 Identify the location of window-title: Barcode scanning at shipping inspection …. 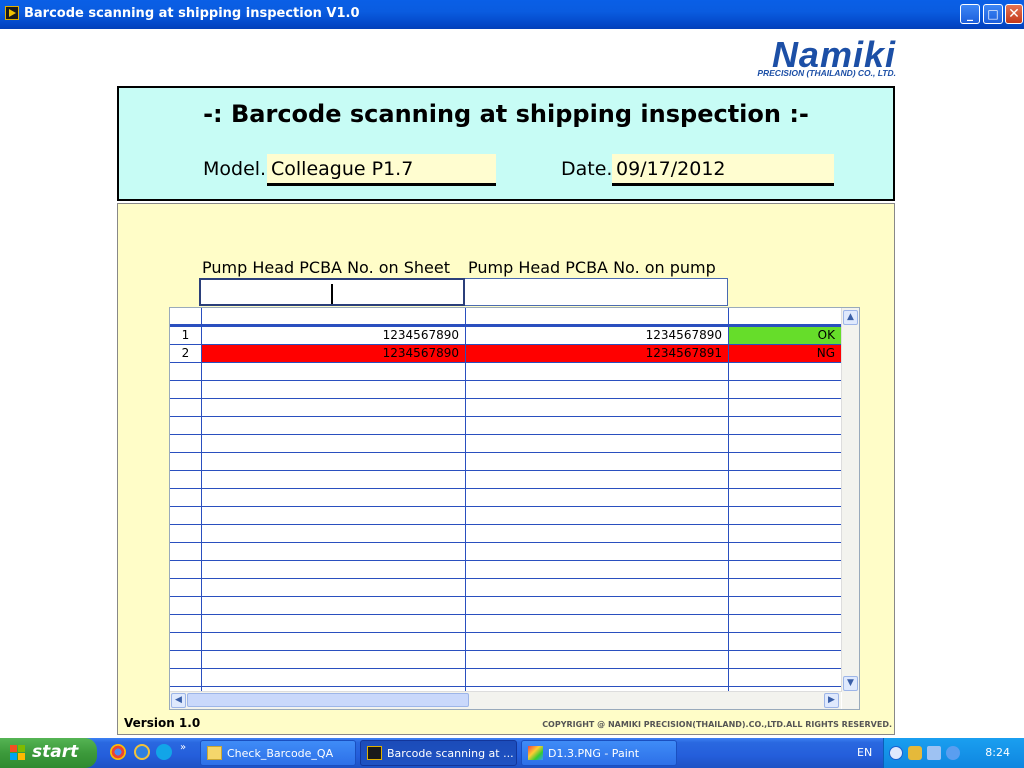
(192, 13).